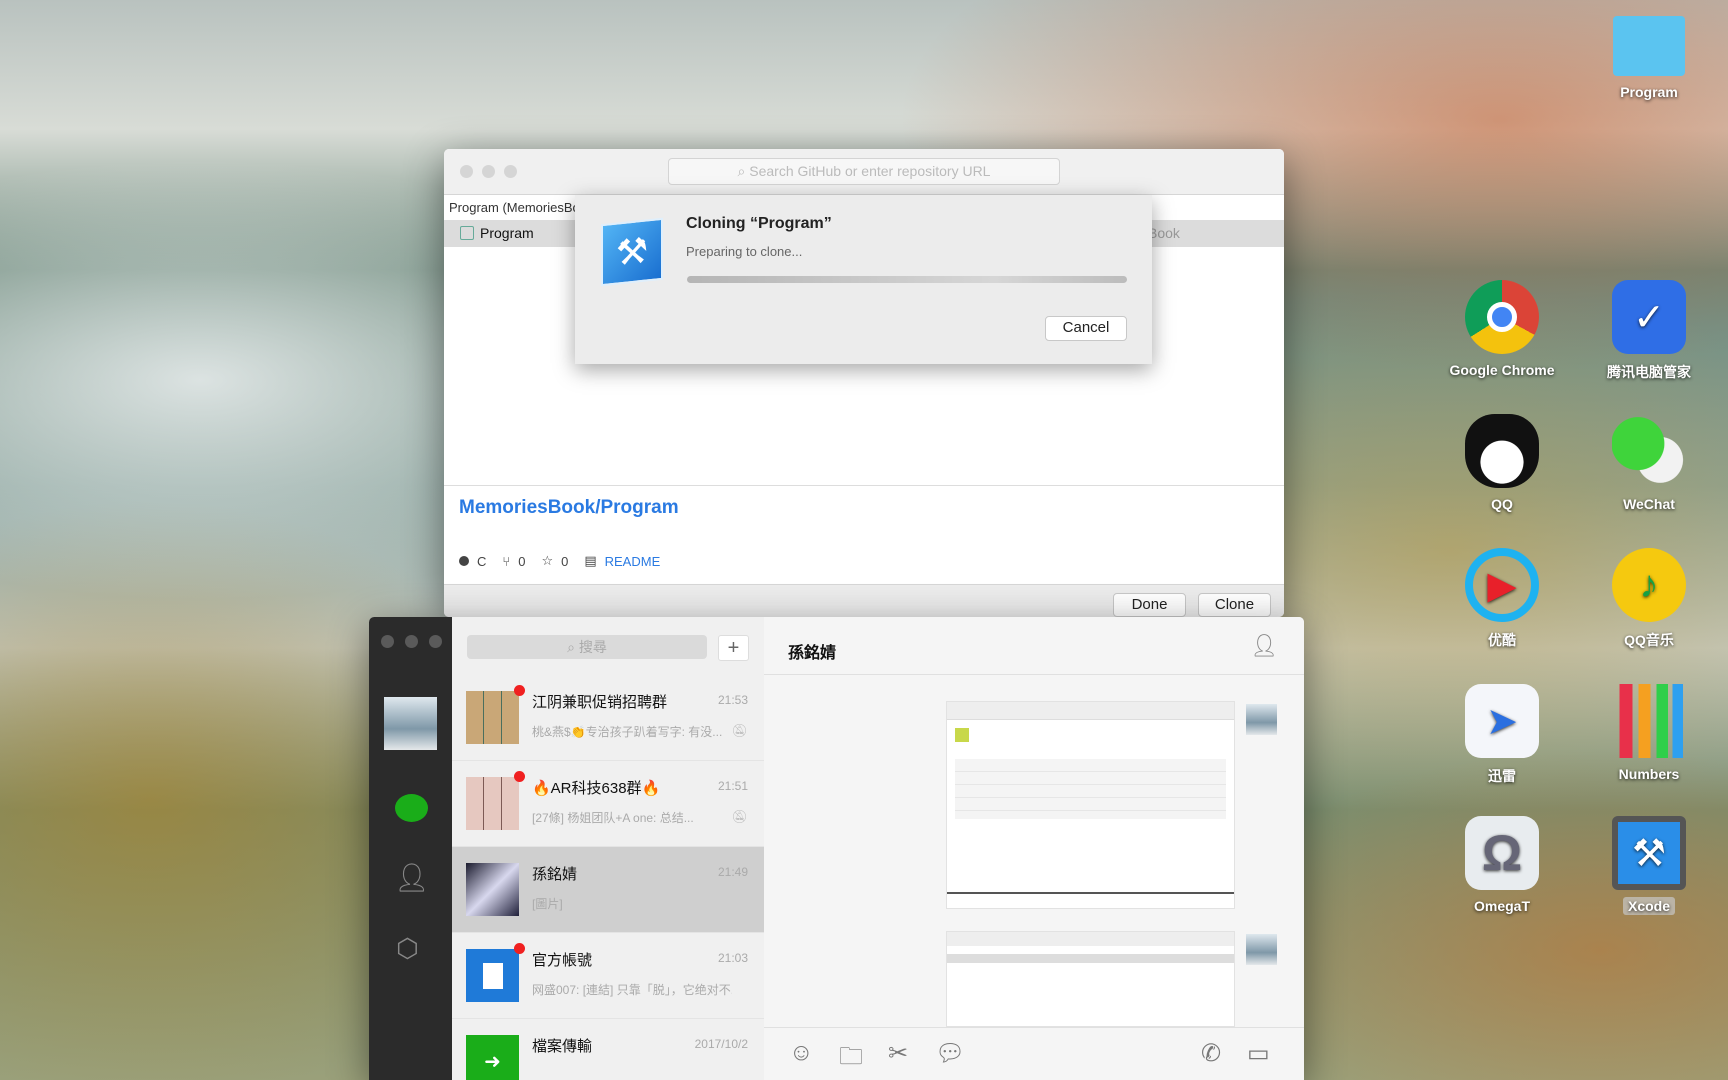 The image size is (1728, 1080). Describe the element at coordinates (1649, 46) in the screenshot. I see `folder-icon` at that location.